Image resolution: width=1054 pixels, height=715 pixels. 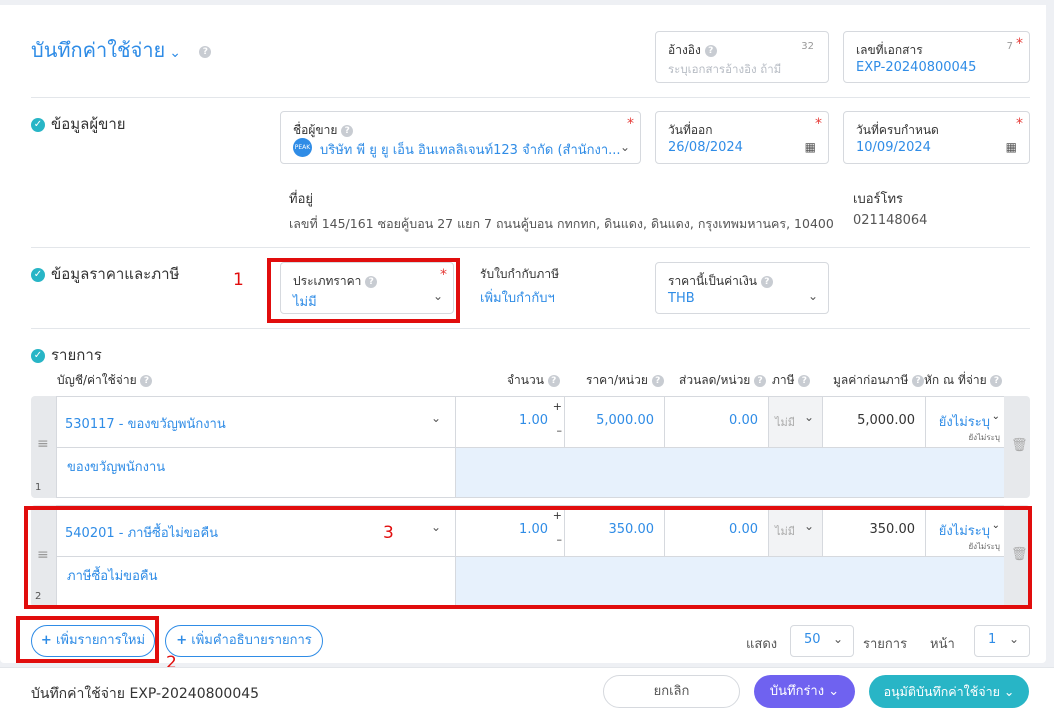 What do you see at coordinates (936, 57) in the screenshot?
I see `doc-number-field: เลขที่เอกสาร 7 * EXP-20240800045` at bounding box center [936, 57].